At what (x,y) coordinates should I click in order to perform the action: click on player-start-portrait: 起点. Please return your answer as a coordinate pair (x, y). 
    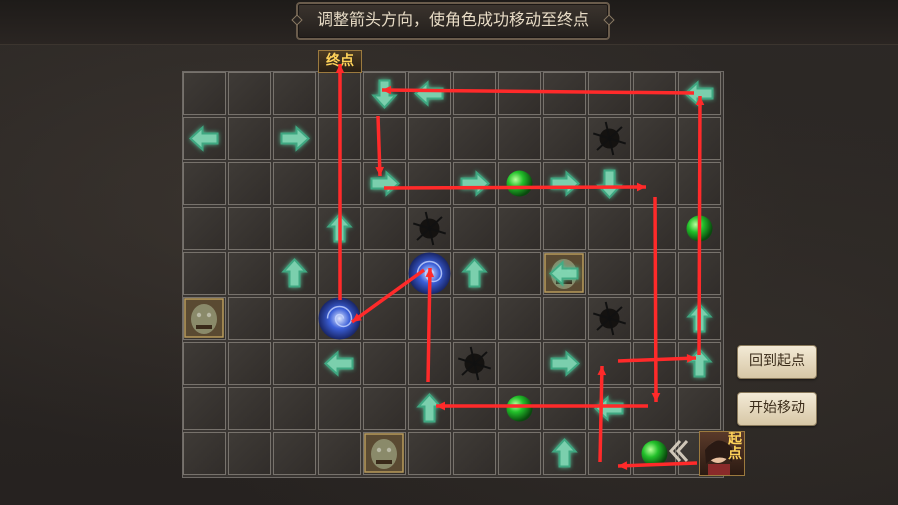
    Looking at the image, I should click on (722, 453).